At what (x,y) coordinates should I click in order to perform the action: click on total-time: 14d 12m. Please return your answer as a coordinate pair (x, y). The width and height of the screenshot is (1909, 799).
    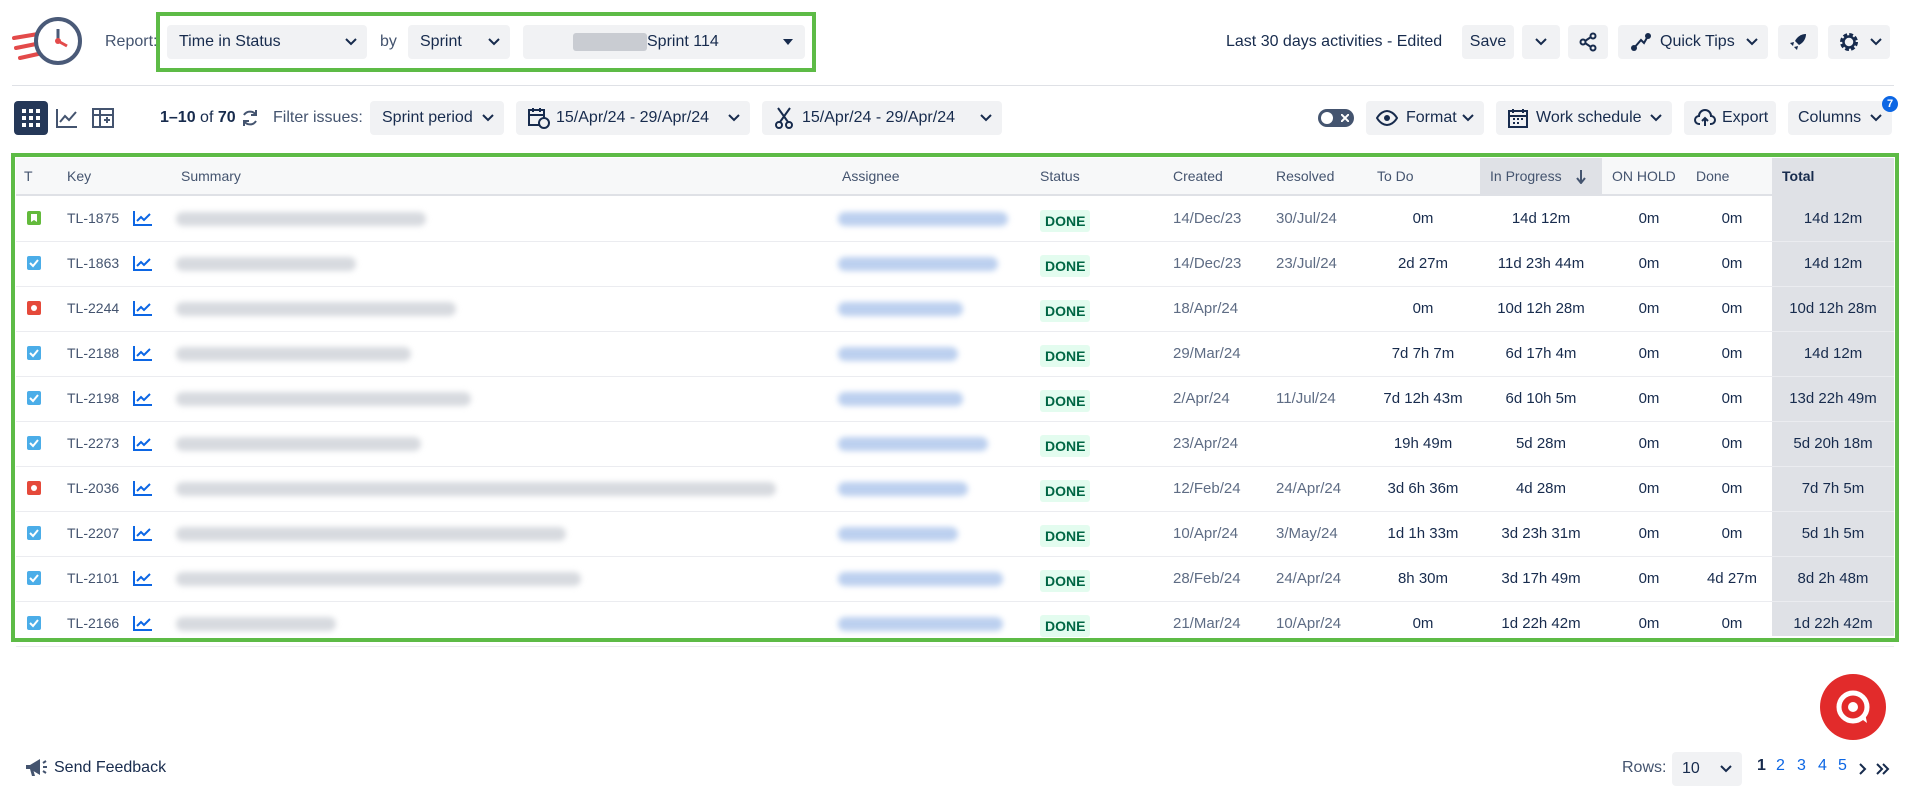
    Looking at the image, I should click on (1833, 353).